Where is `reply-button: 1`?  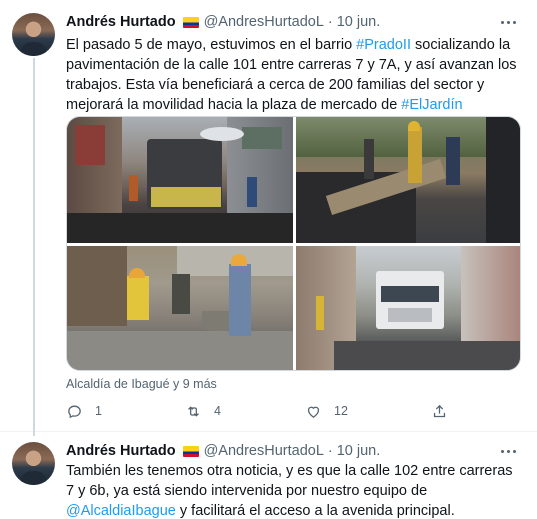 reply-button: 1 is located at coordinates (84, 411).